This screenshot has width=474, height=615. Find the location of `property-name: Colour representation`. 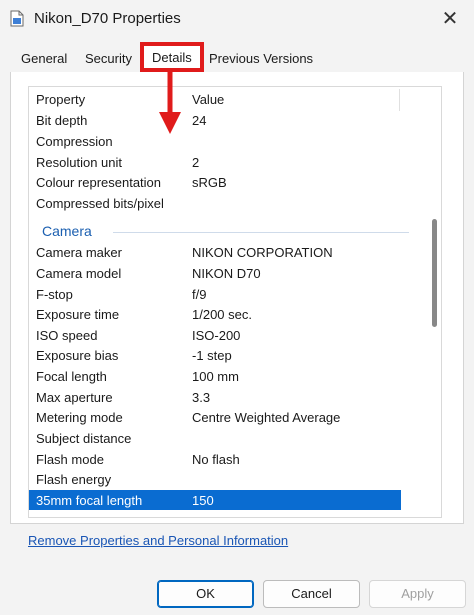

property-name: Colour representation is located at coordinates (99, 182).